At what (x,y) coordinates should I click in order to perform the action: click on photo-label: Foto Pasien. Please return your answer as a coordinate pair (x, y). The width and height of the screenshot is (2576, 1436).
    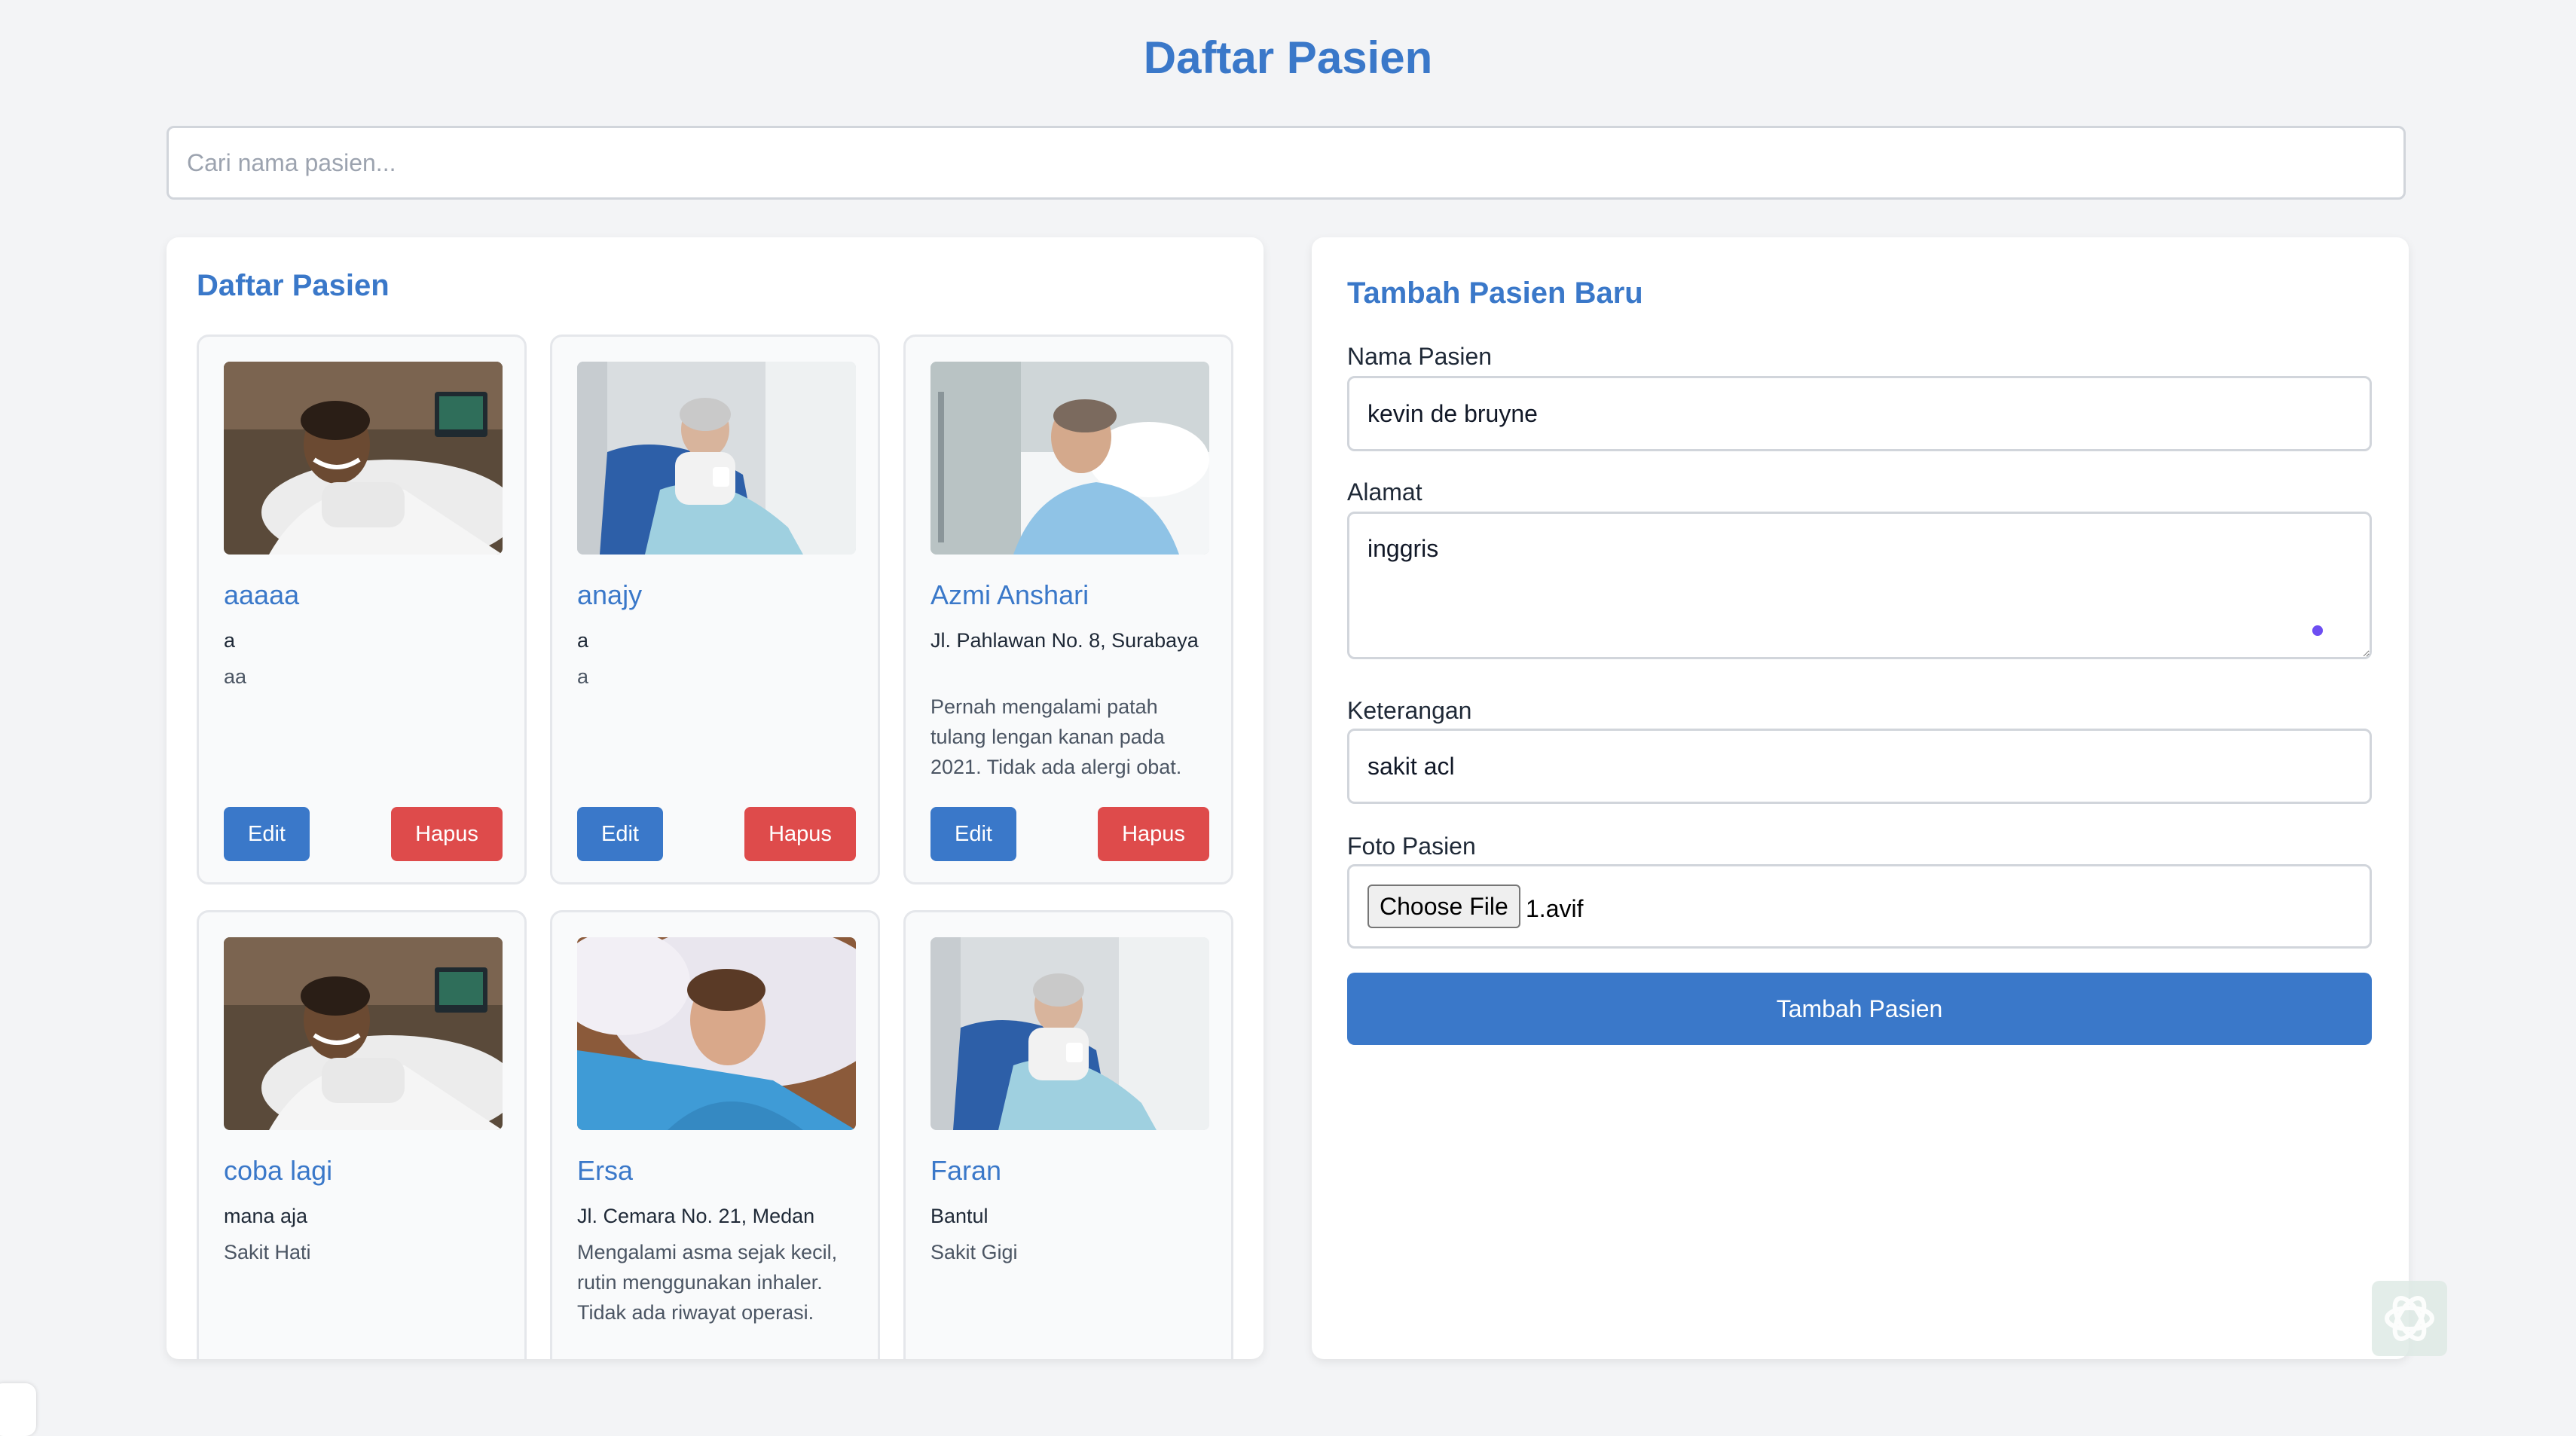
    Looking at the image, I should click on (1411, 846).